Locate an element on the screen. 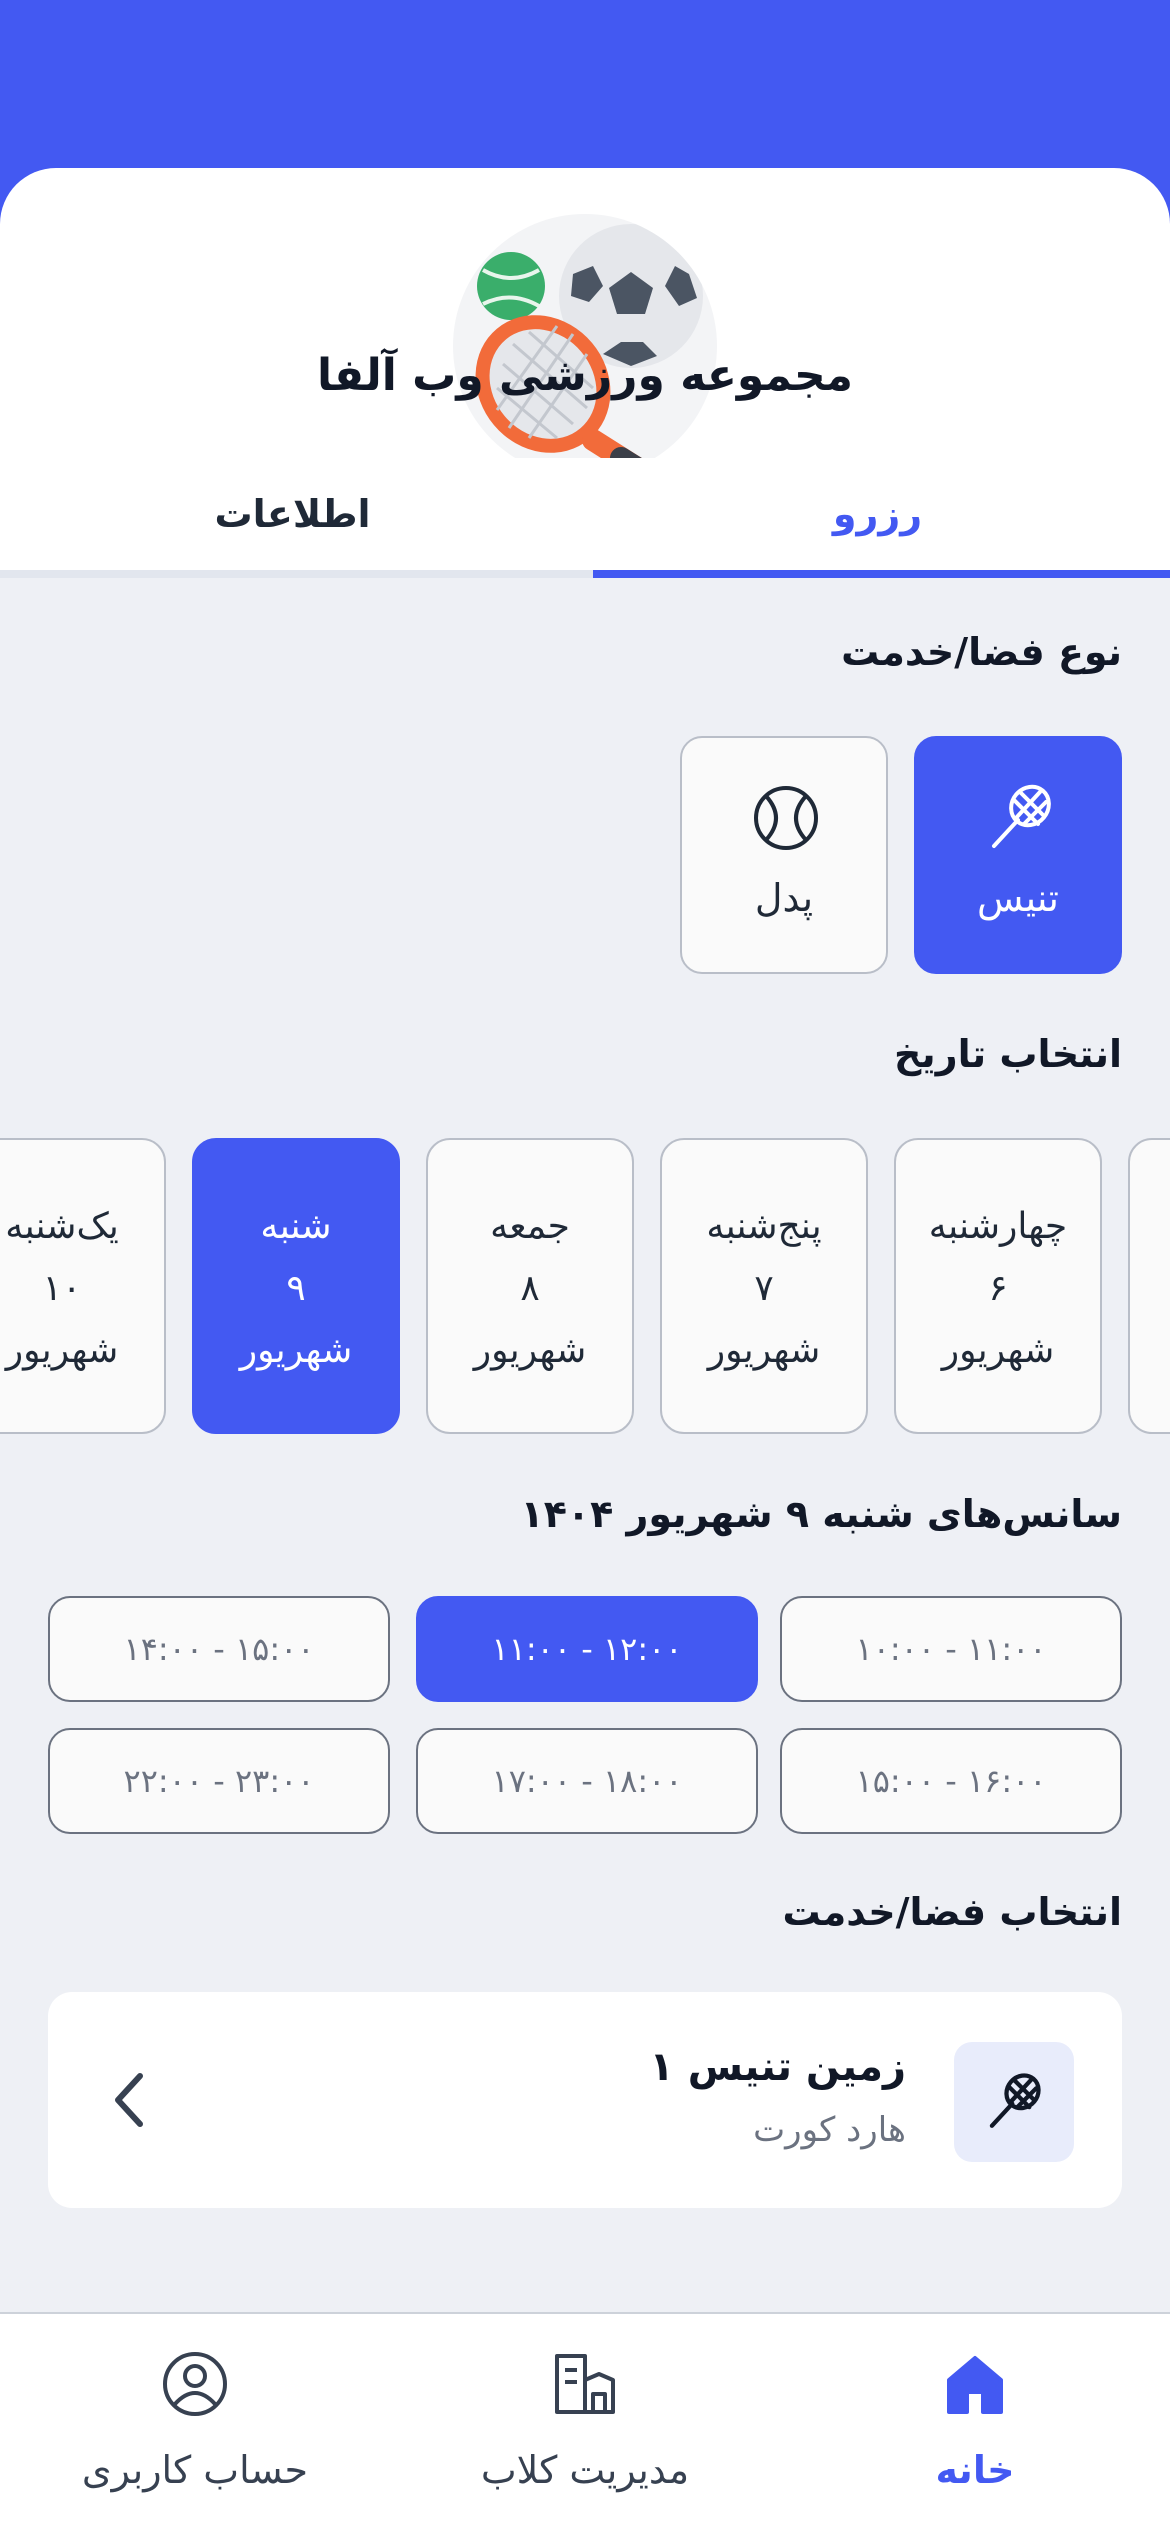 The image size is (1170, 2534). tab-bar: رزرو اطلاعات is located at coordinates (585, 518).